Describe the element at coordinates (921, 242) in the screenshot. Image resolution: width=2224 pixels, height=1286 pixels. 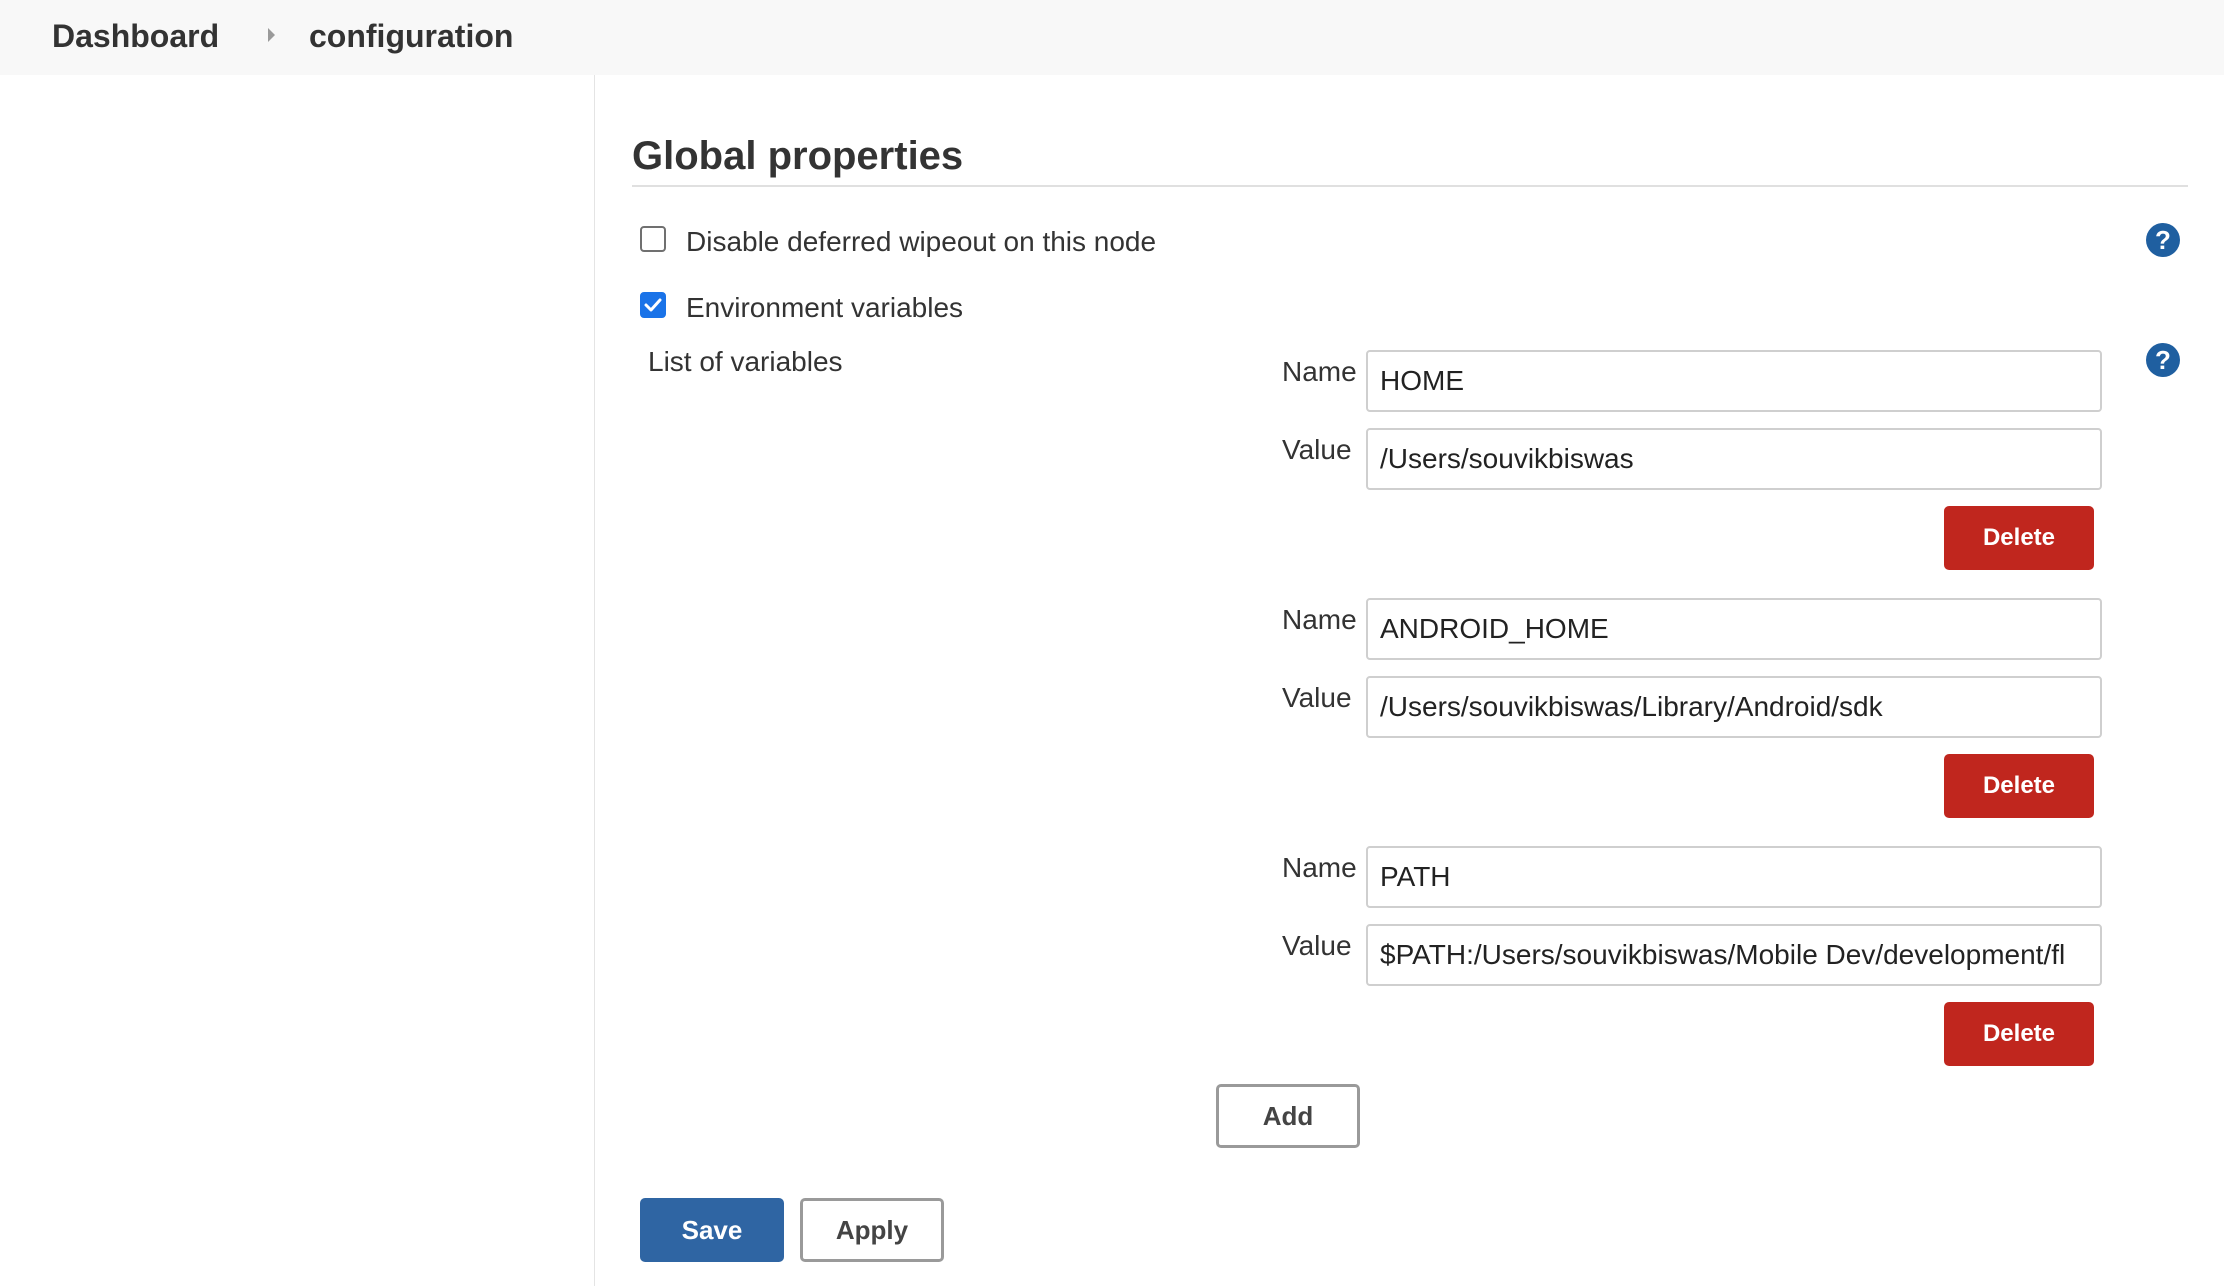
I see `disable-deferred-wipeout-label: Disable deferred wipeout on this node` at that location.